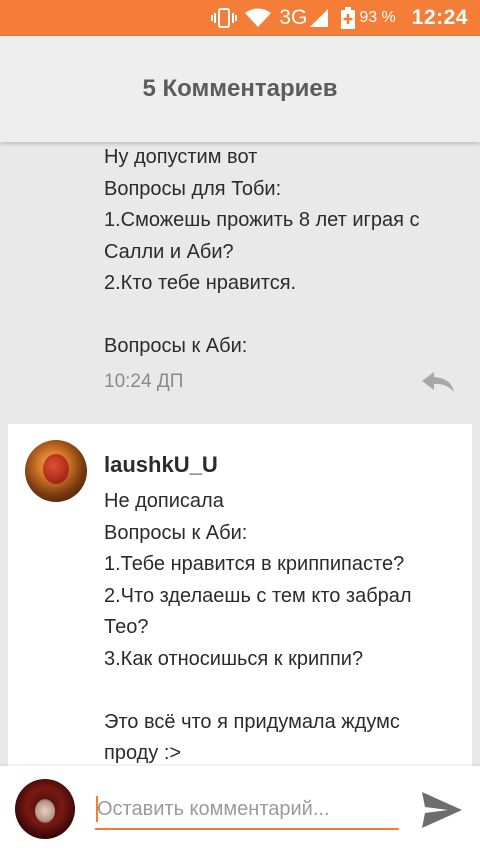 The image size is (480, 854). I want to click on page-title: 5 Комментариев, so click(240, 88).